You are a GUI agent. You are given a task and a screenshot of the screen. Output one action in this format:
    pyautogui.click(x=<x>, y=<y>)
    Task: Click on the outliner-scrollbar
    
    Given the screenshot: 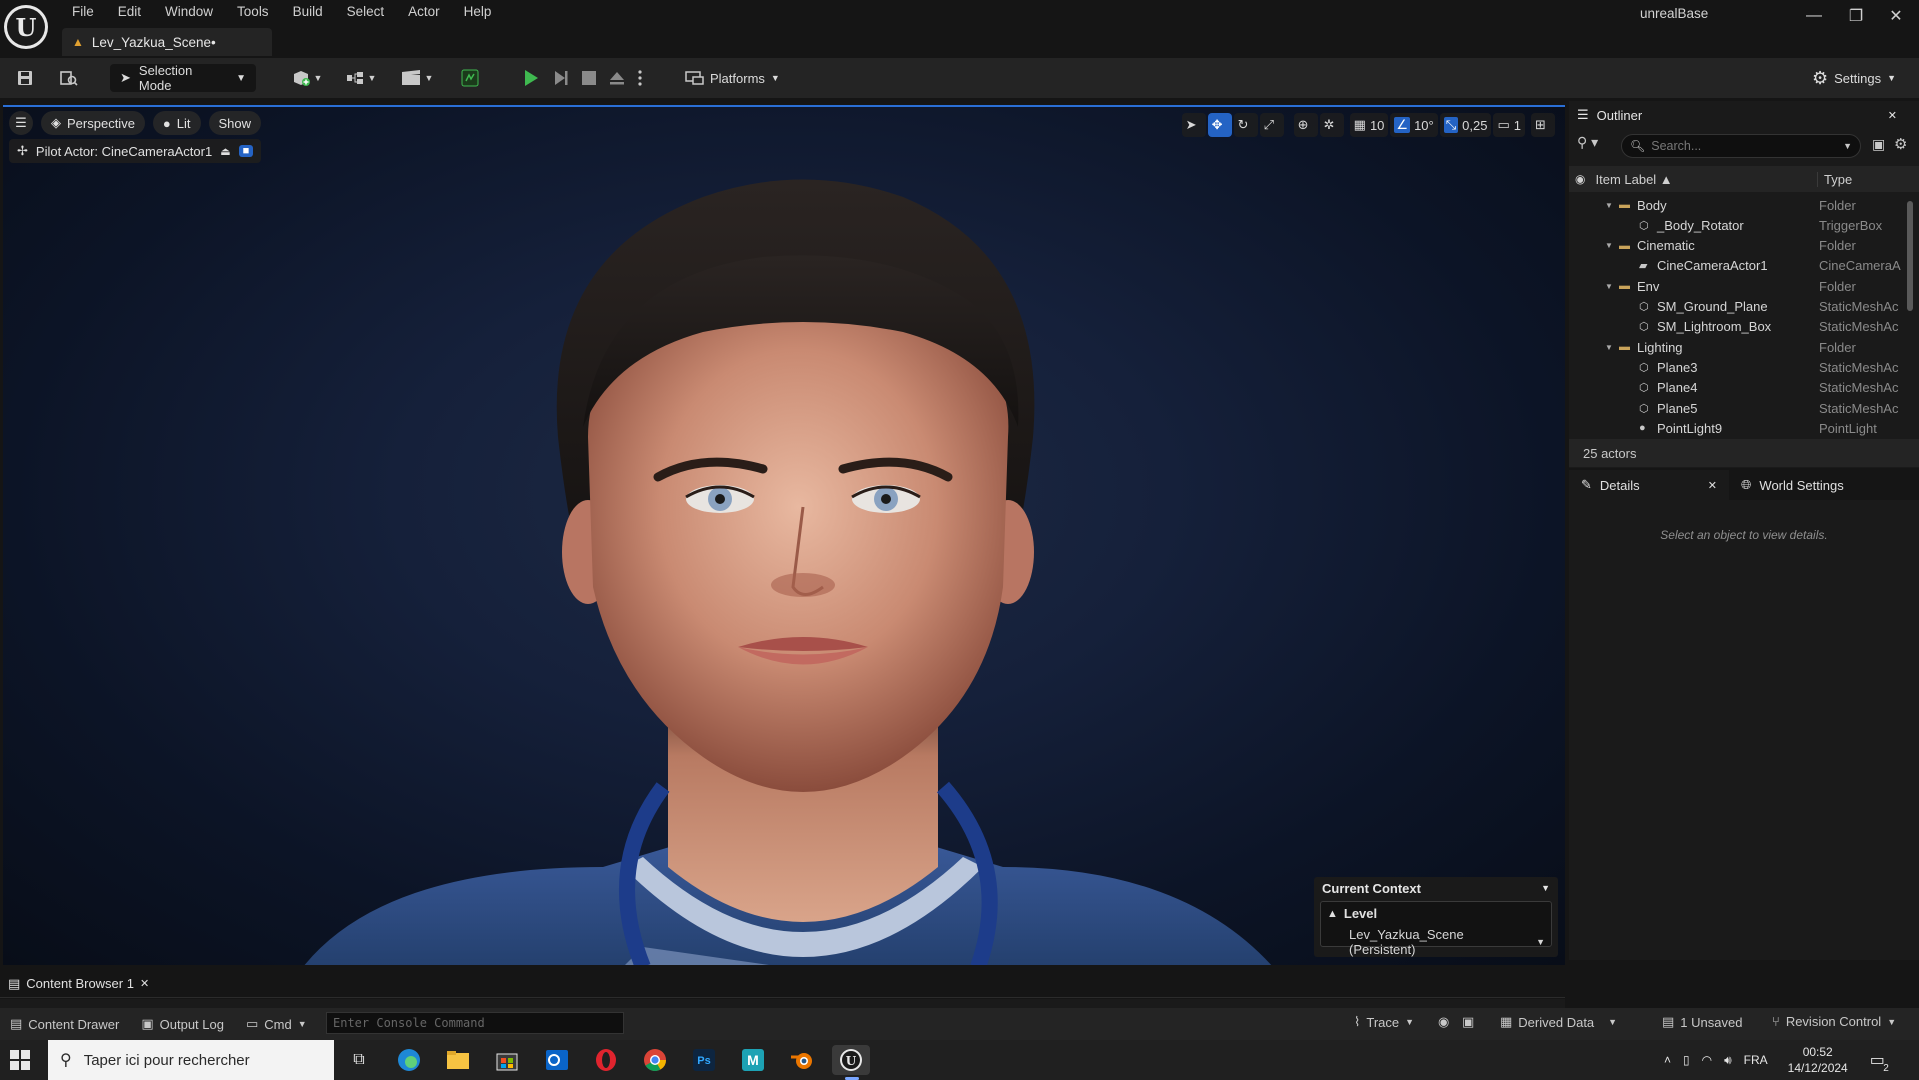 What is the action you would take?
    pyautogui.click(x=1910, y=256)
    